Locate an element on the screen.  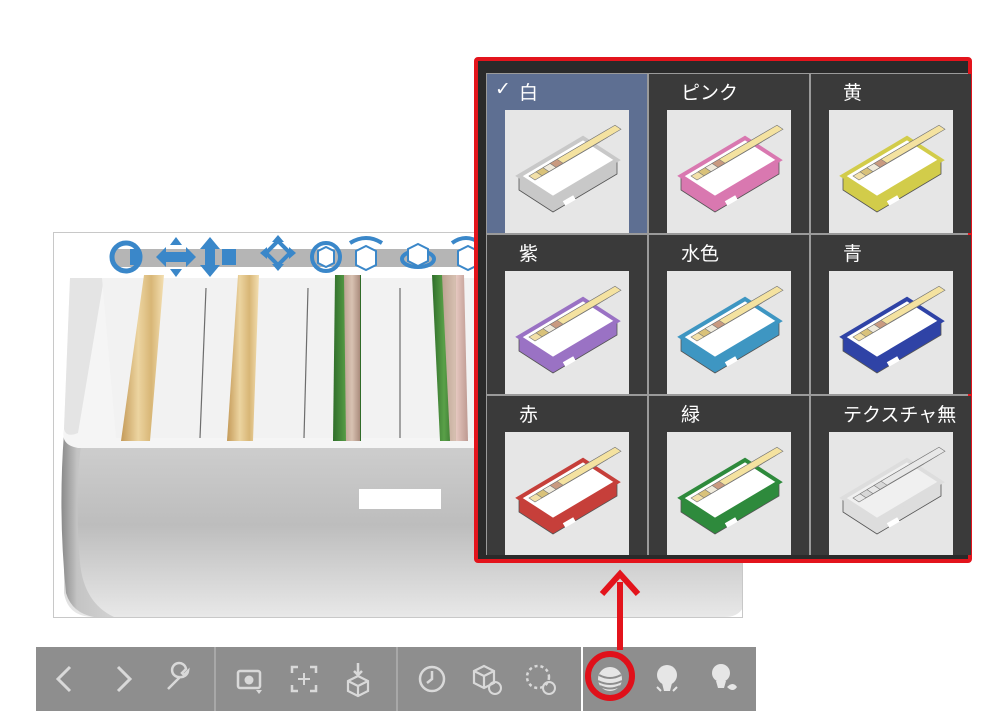
color-option-no-texture: テクスチャ無 is located at coordinates (891, 475).